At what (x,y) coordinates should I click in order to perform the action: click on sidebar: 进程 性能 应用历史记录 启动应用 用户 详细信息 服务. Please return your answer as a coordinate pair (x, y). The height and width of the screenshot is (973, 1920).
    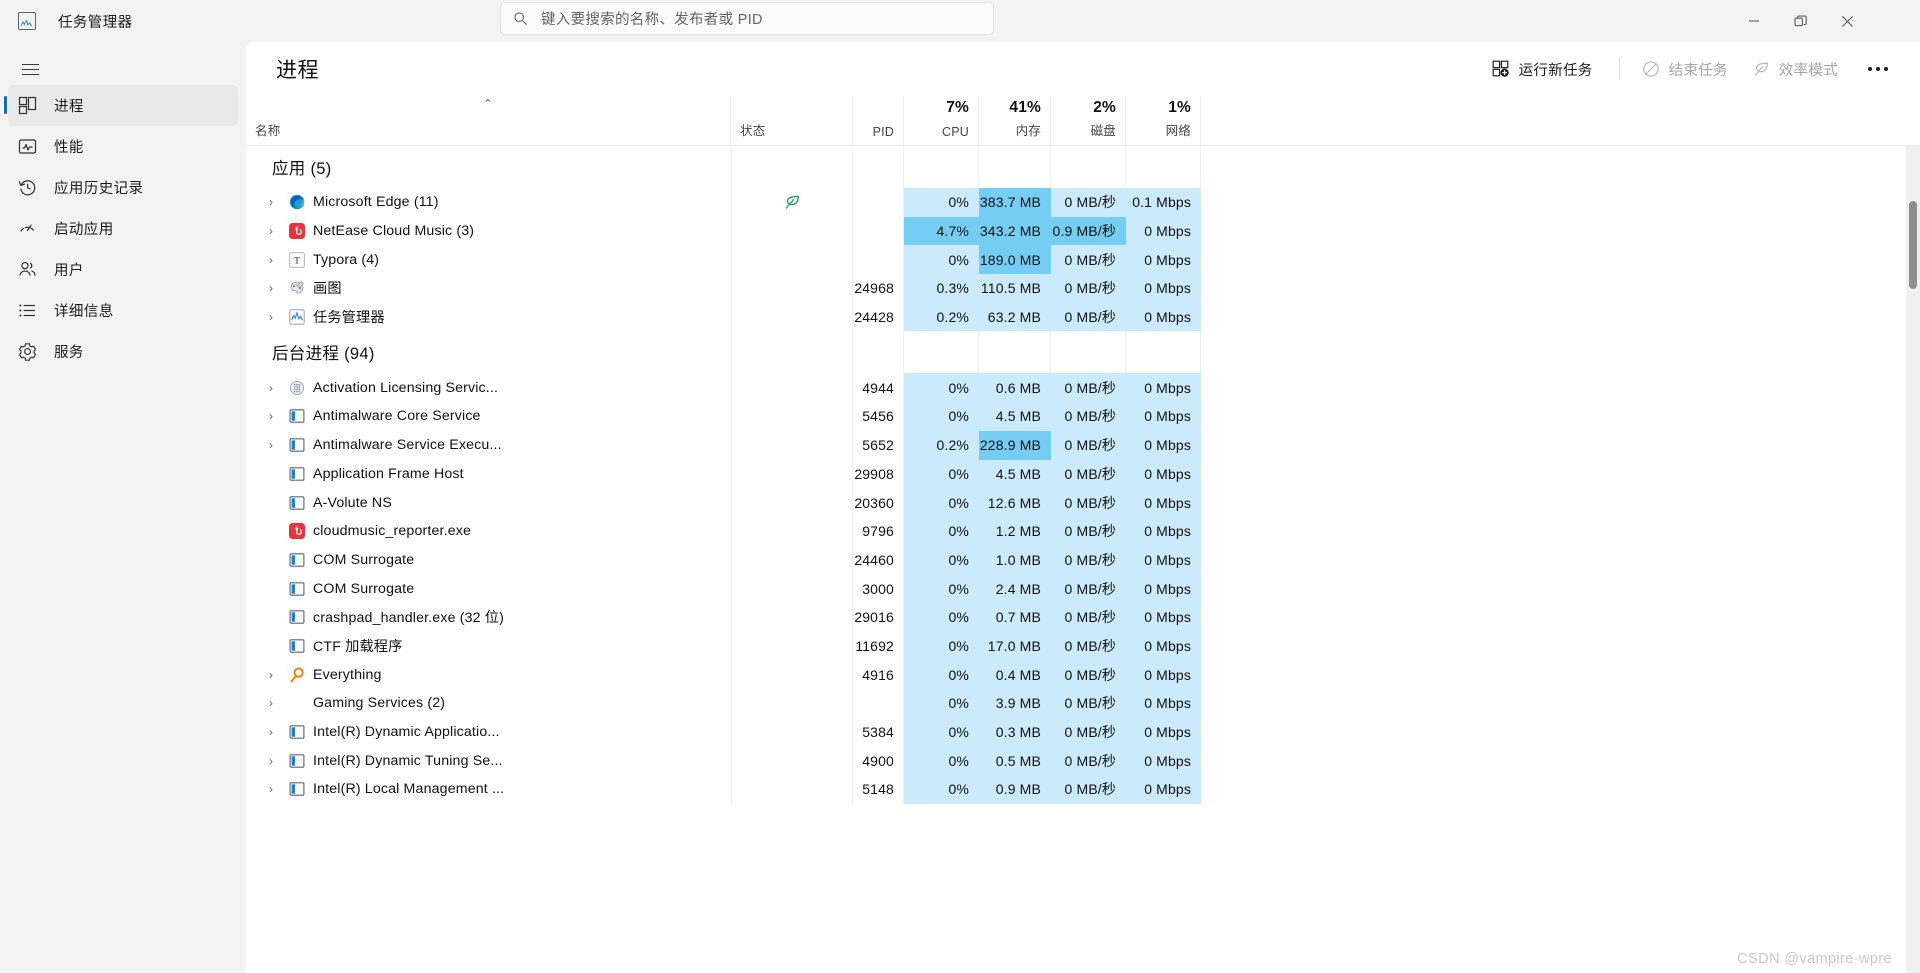
    Looking at the image, I should click on (123, 507).